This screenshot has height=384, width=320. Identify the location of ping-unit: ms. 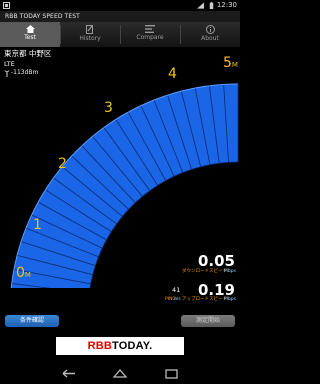
(177, 299).